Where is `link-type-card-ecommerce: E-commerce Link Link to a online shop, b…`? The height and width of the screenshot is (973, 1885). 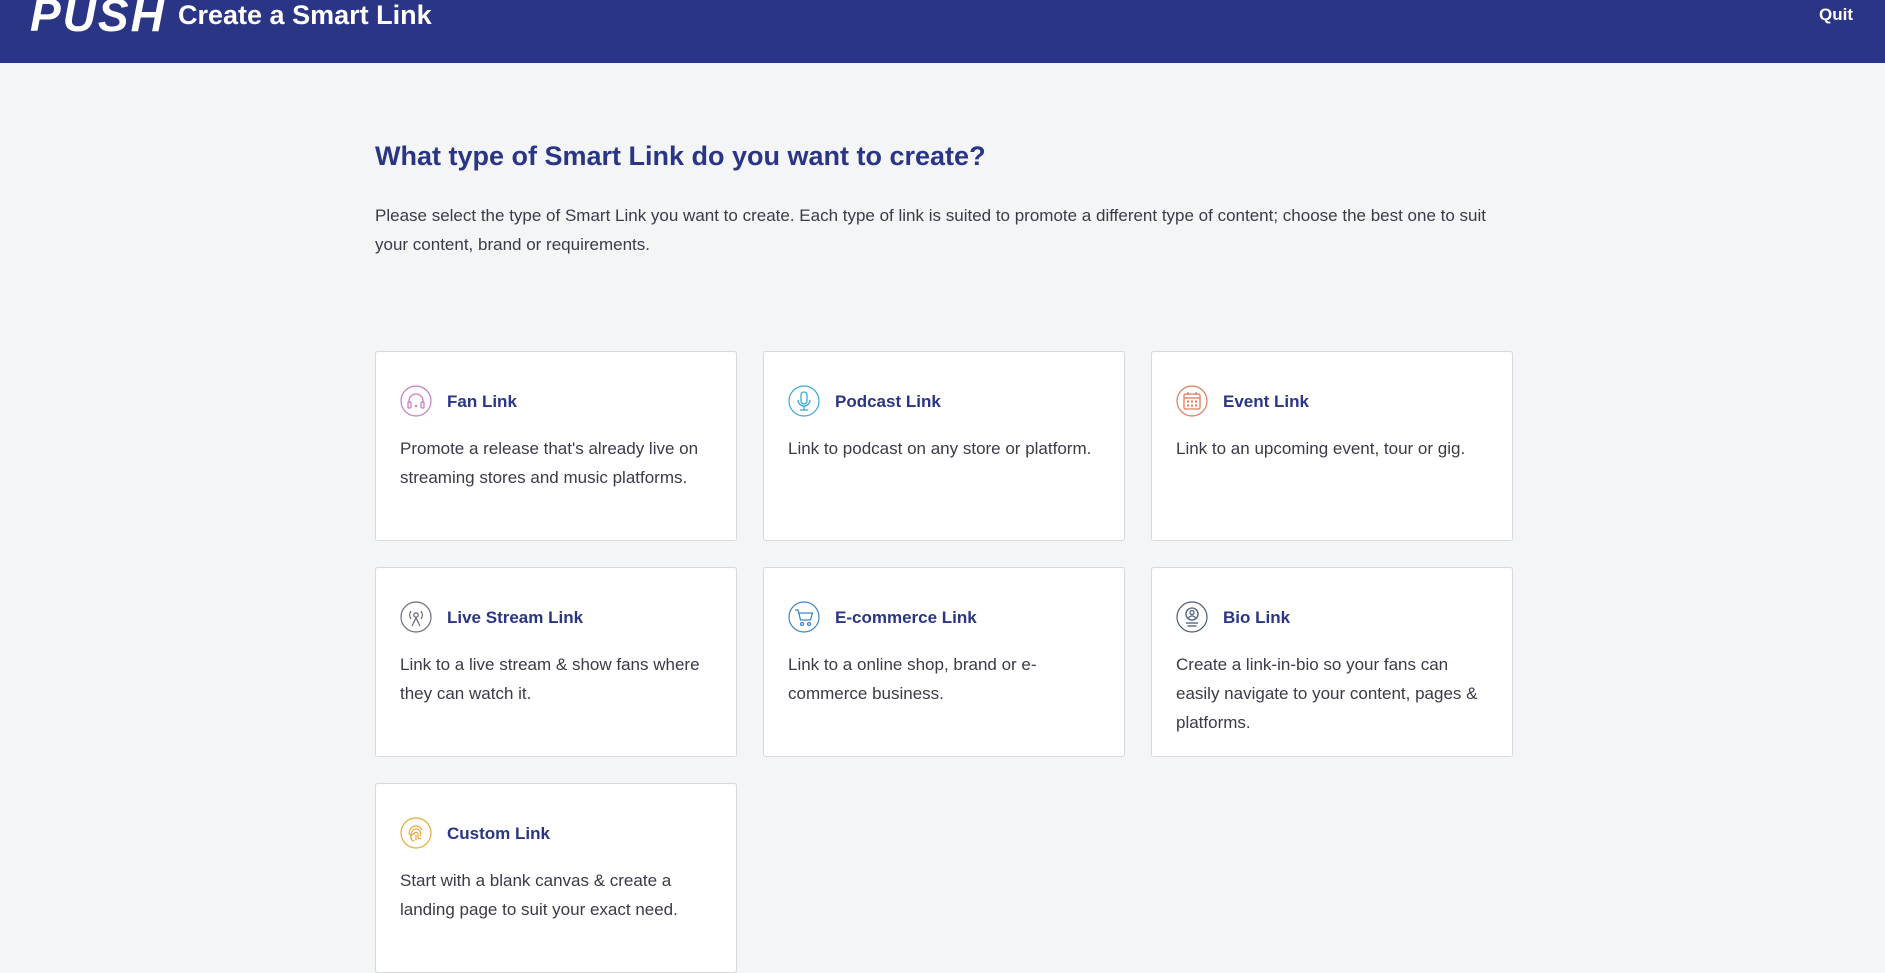 link-type-card-ecommerce: E-commerce Link Link to a online shop, b… is located at coordinates (944, 662).